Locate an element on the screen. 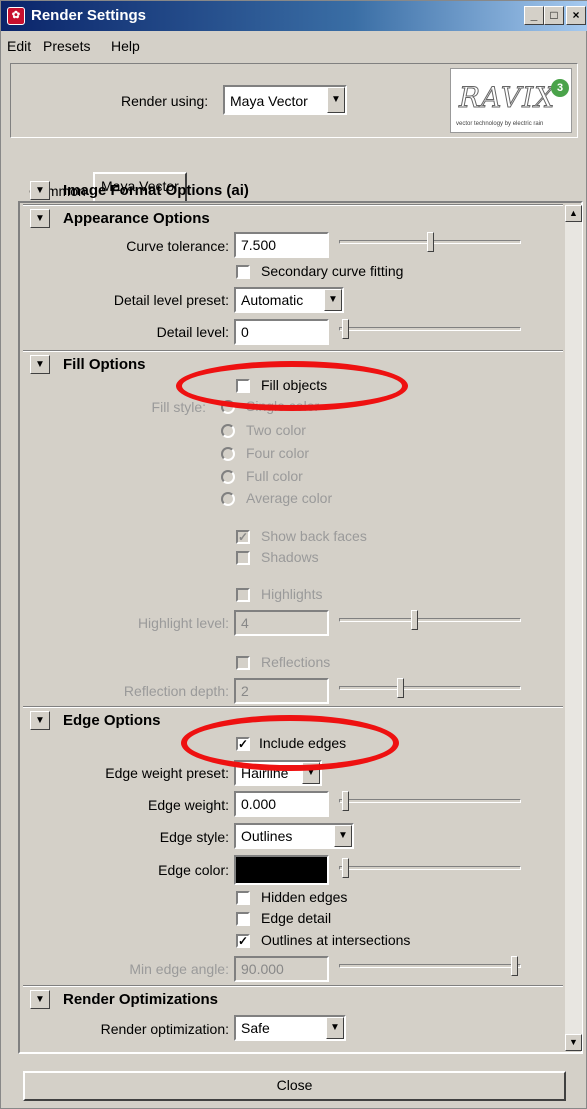 Image resolution: width=587 pixels, height=1109 pixels. fill-style-average: Average color is located at coordinates (289, 498).